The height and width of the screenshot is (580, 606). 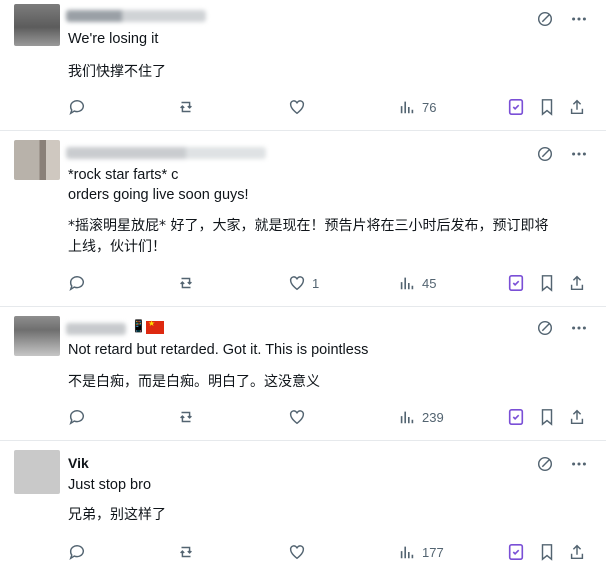 What do you see at coordinates (123, 175) in the screenshot?
I see `post-text: *rock star farts* c` at bounding box center [123, 175].